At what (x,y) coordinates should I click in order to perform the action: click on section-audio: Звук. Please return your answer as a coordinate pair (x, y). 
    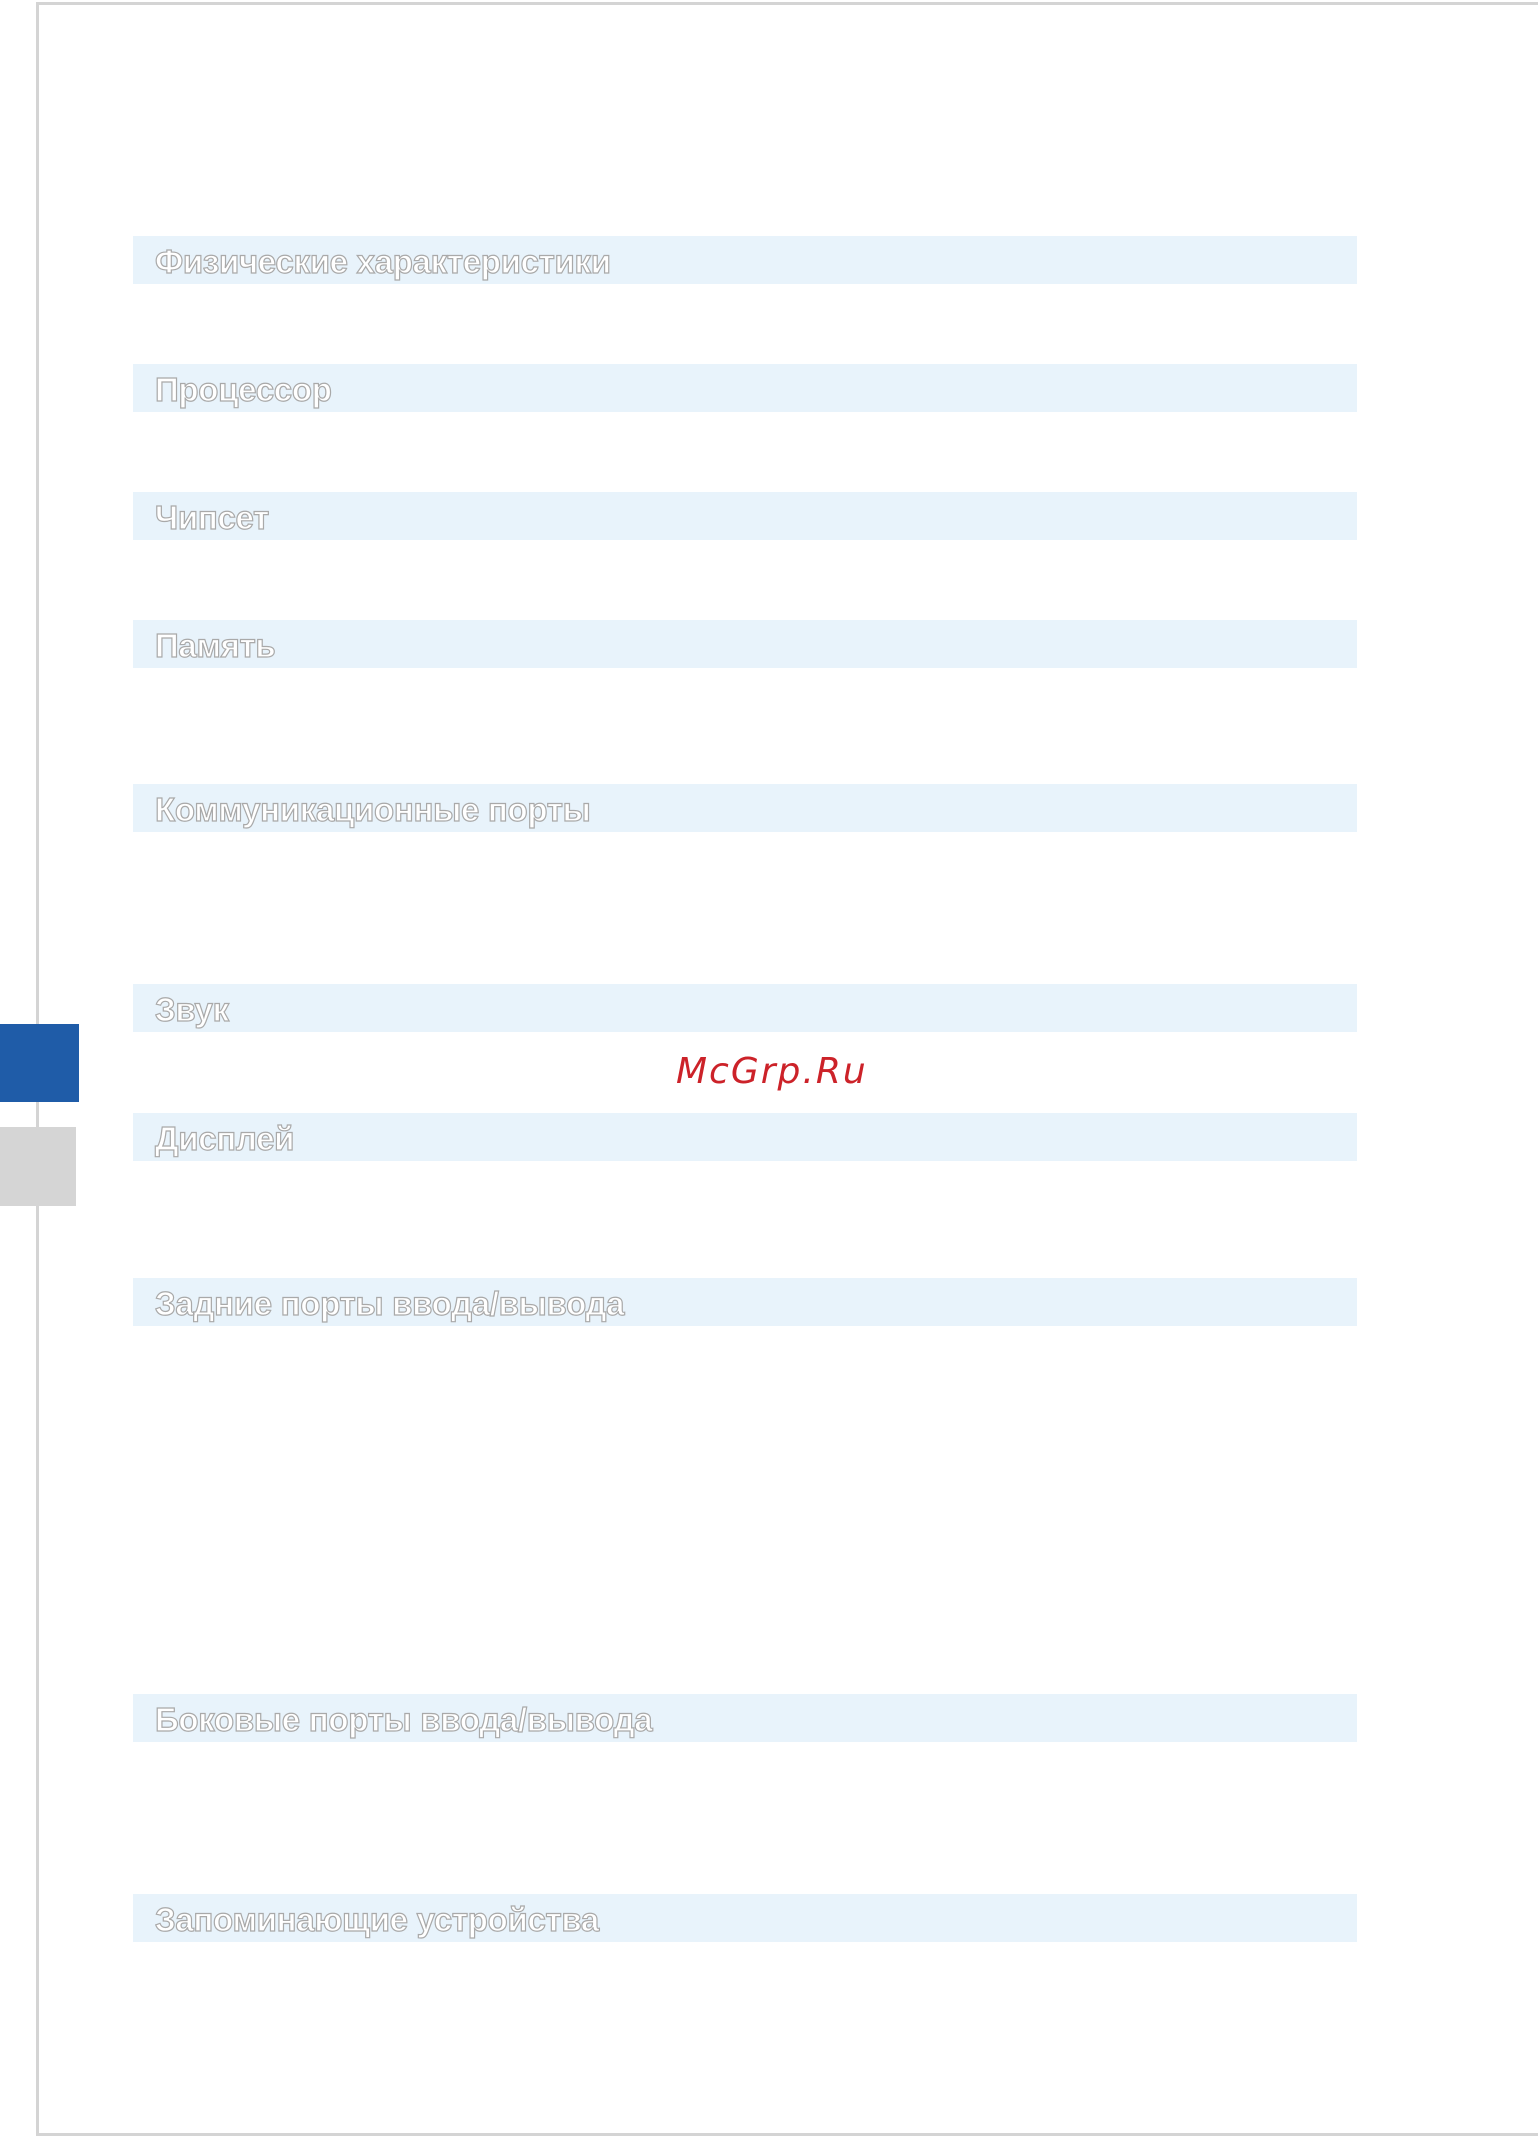
    Looking at the image, I should click on (745, 1008).